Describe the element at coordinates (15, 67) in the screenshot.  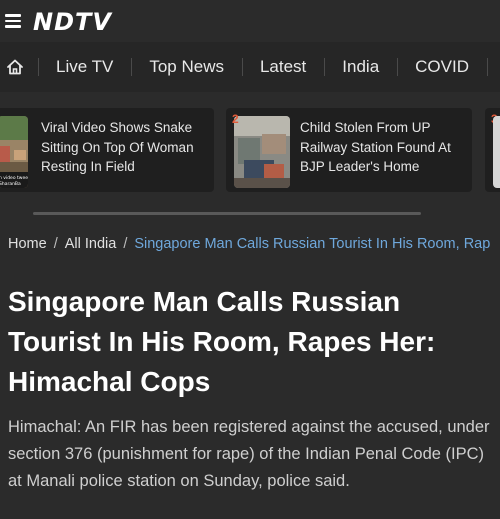
I see `home-icon` at that location.